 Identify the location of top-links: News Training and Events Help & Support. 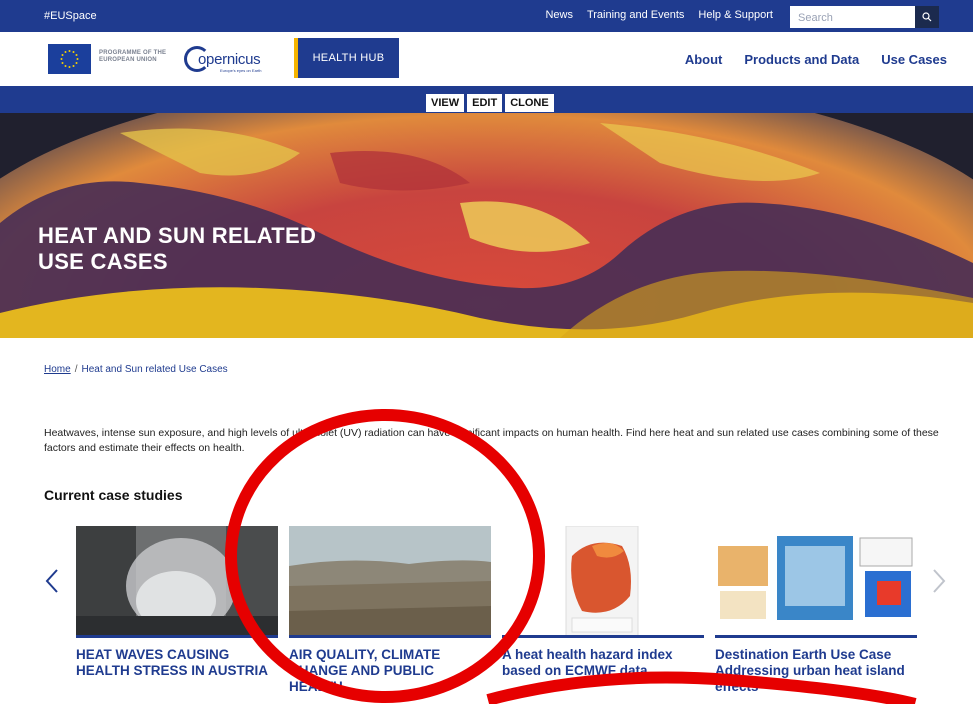
(659, 15).